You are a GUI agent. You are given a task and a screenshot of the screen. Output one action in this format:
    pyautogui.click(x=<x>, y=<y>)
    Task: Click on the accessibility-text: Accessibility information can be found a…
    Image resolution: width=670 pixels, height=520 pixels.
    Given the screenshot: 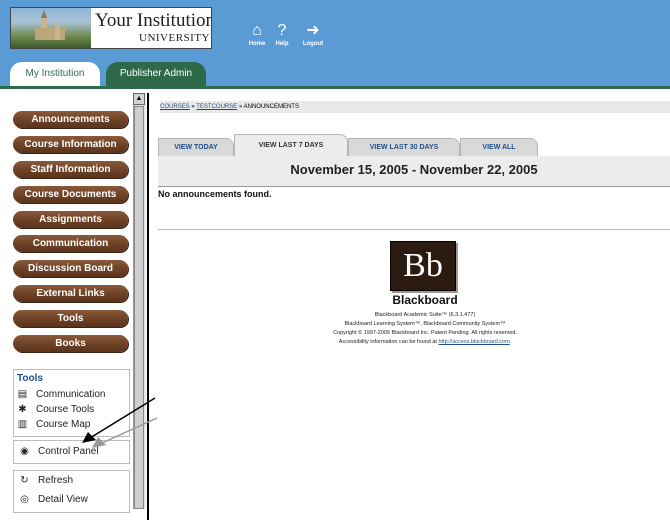 What is the action you would take?
    pyautogui.click(x=387, y=342)
    